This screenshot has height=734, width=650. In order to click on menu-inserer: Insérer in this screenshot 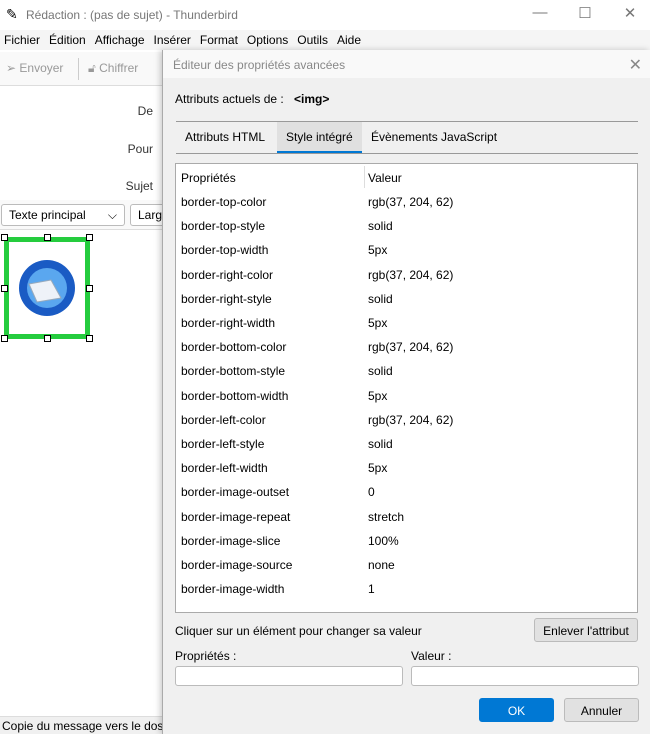, I will do `click(172, 40)`.